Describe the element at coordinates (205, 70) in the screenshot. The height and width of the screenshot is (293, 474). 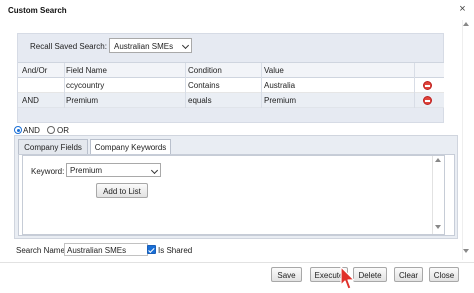
I see `column-header-condition: Condition` at that location.